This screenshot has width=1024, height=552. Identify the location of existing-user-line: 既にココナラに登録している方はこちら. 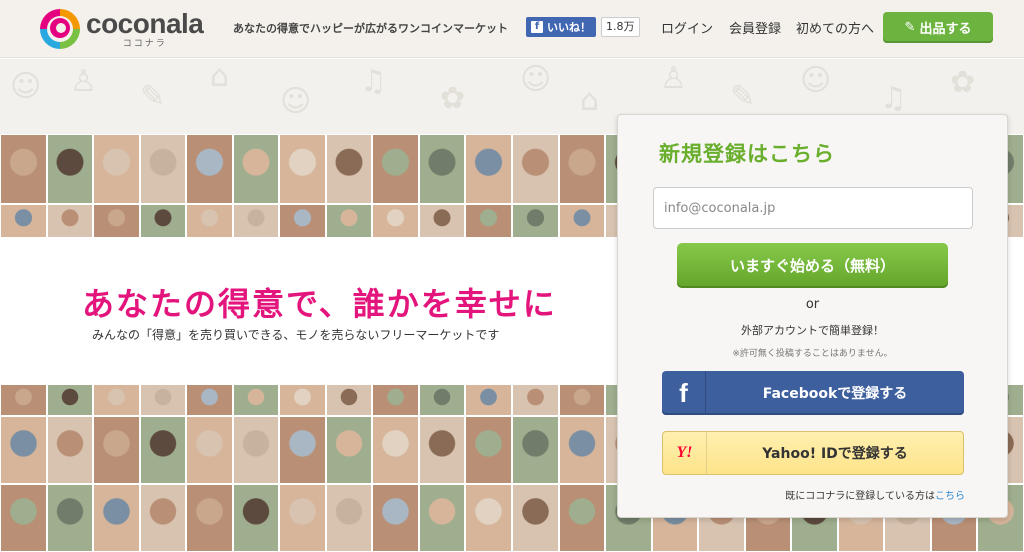
(875, 494).